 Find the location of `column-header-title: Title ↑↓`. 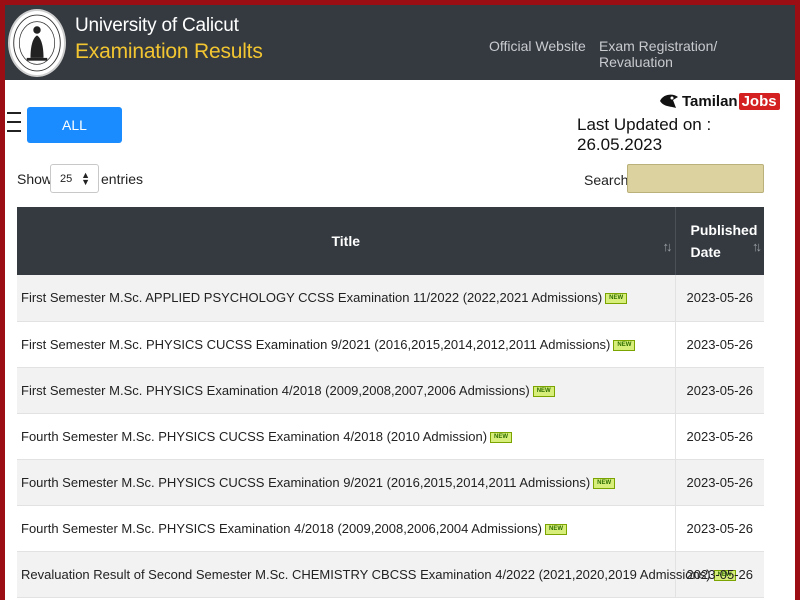

column-header-title: Title ↑↓ is located at coordinates (346, 241).